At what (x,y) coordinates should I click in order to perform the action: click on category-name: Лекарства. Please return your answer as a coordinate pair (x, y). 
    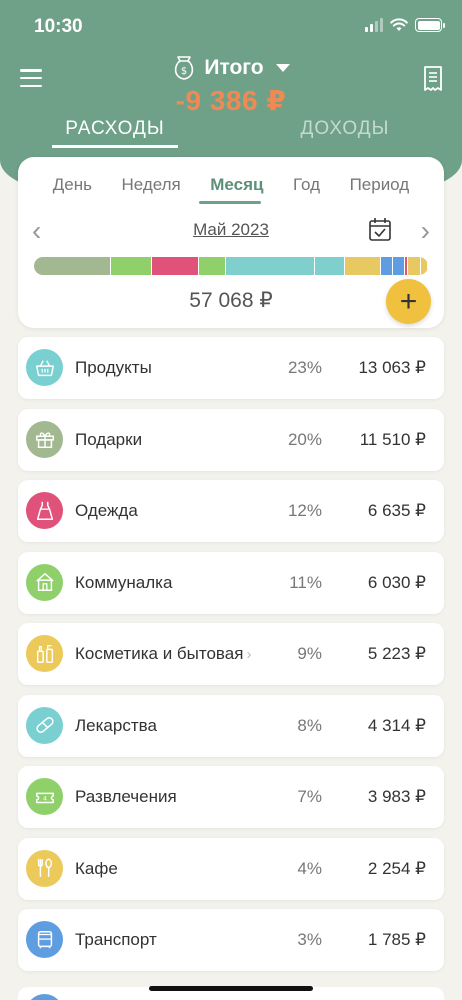
    Looking at the image, I should click on (116, 725).